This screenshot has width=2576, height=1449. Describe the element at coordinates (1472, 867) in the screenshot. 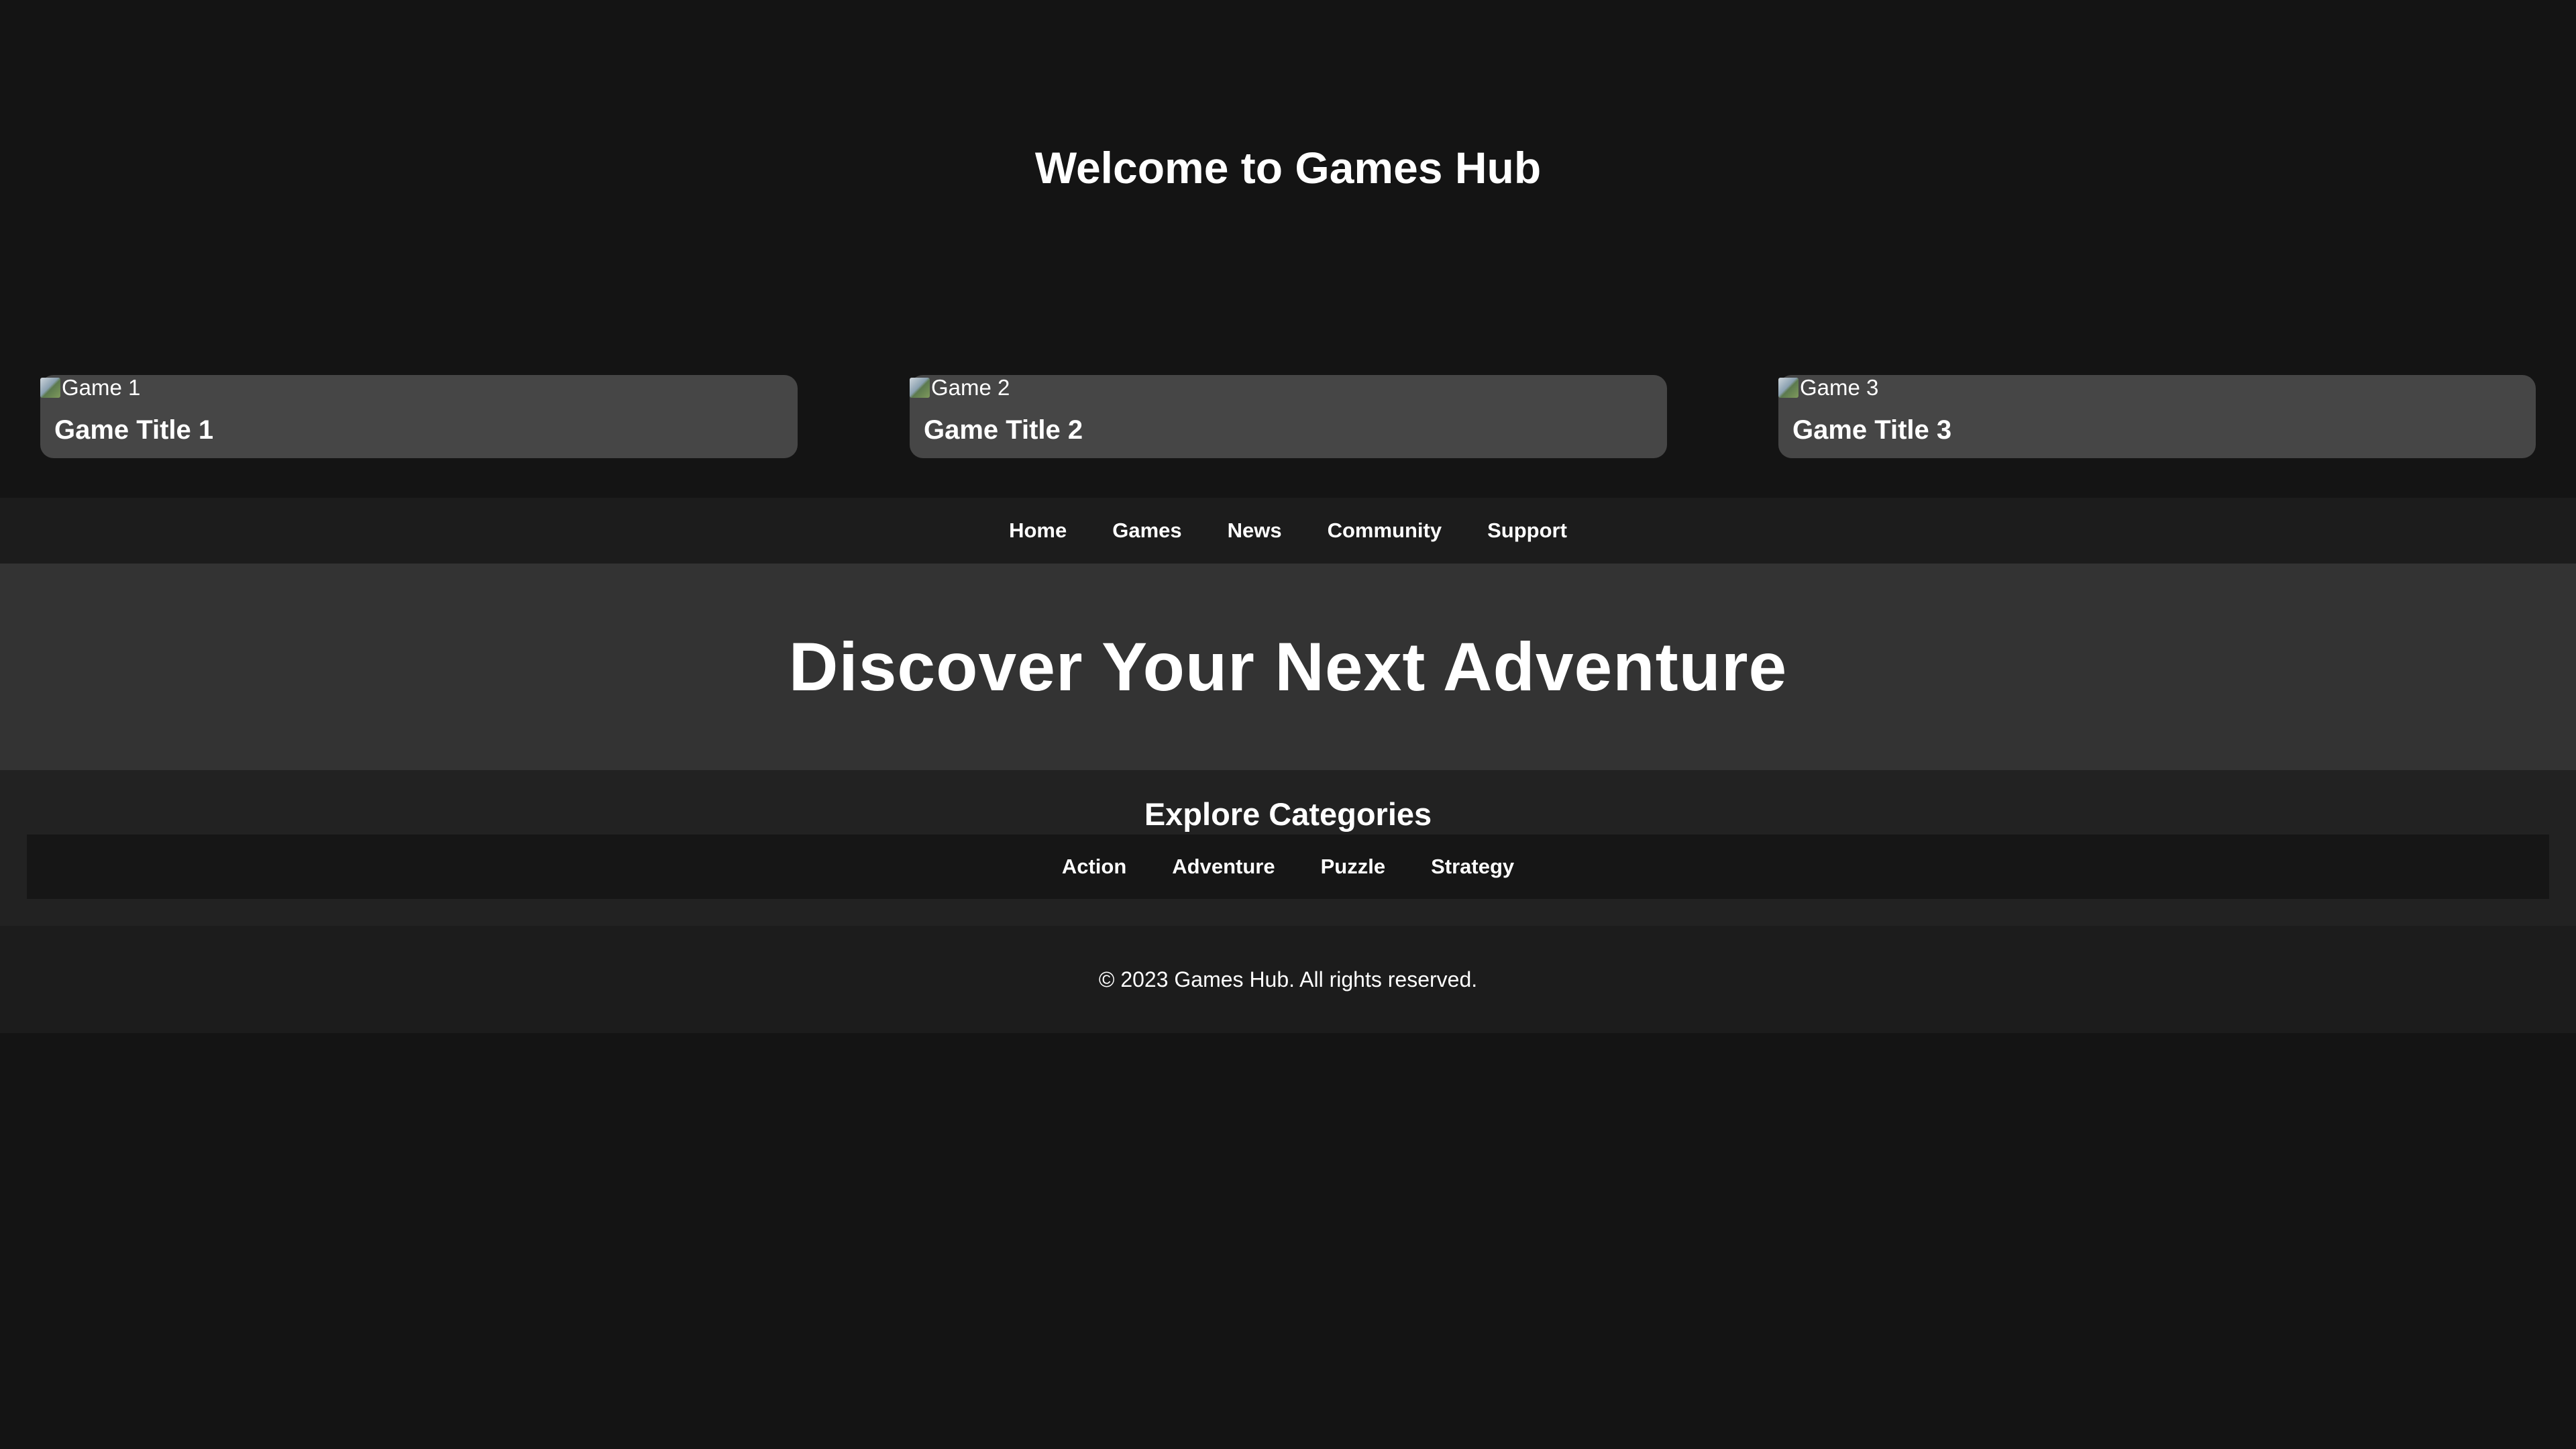

I see `category-item-strategy: Strategy` at that location.